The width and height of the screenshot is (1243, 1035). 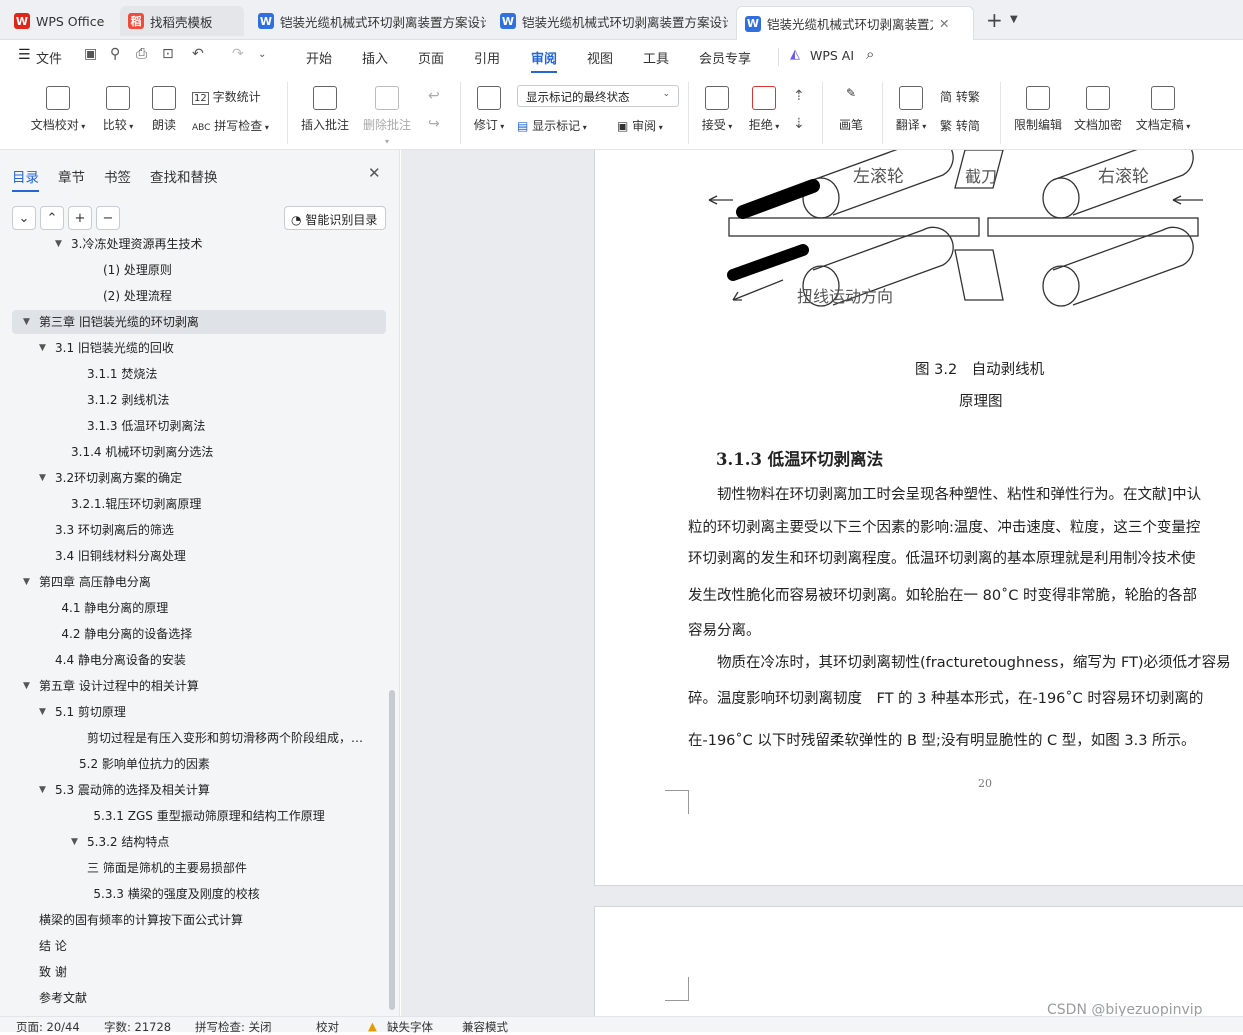 I want to click on toc-item: 3.4 旧铜线材料分离处理, so click(x=199, y=556).